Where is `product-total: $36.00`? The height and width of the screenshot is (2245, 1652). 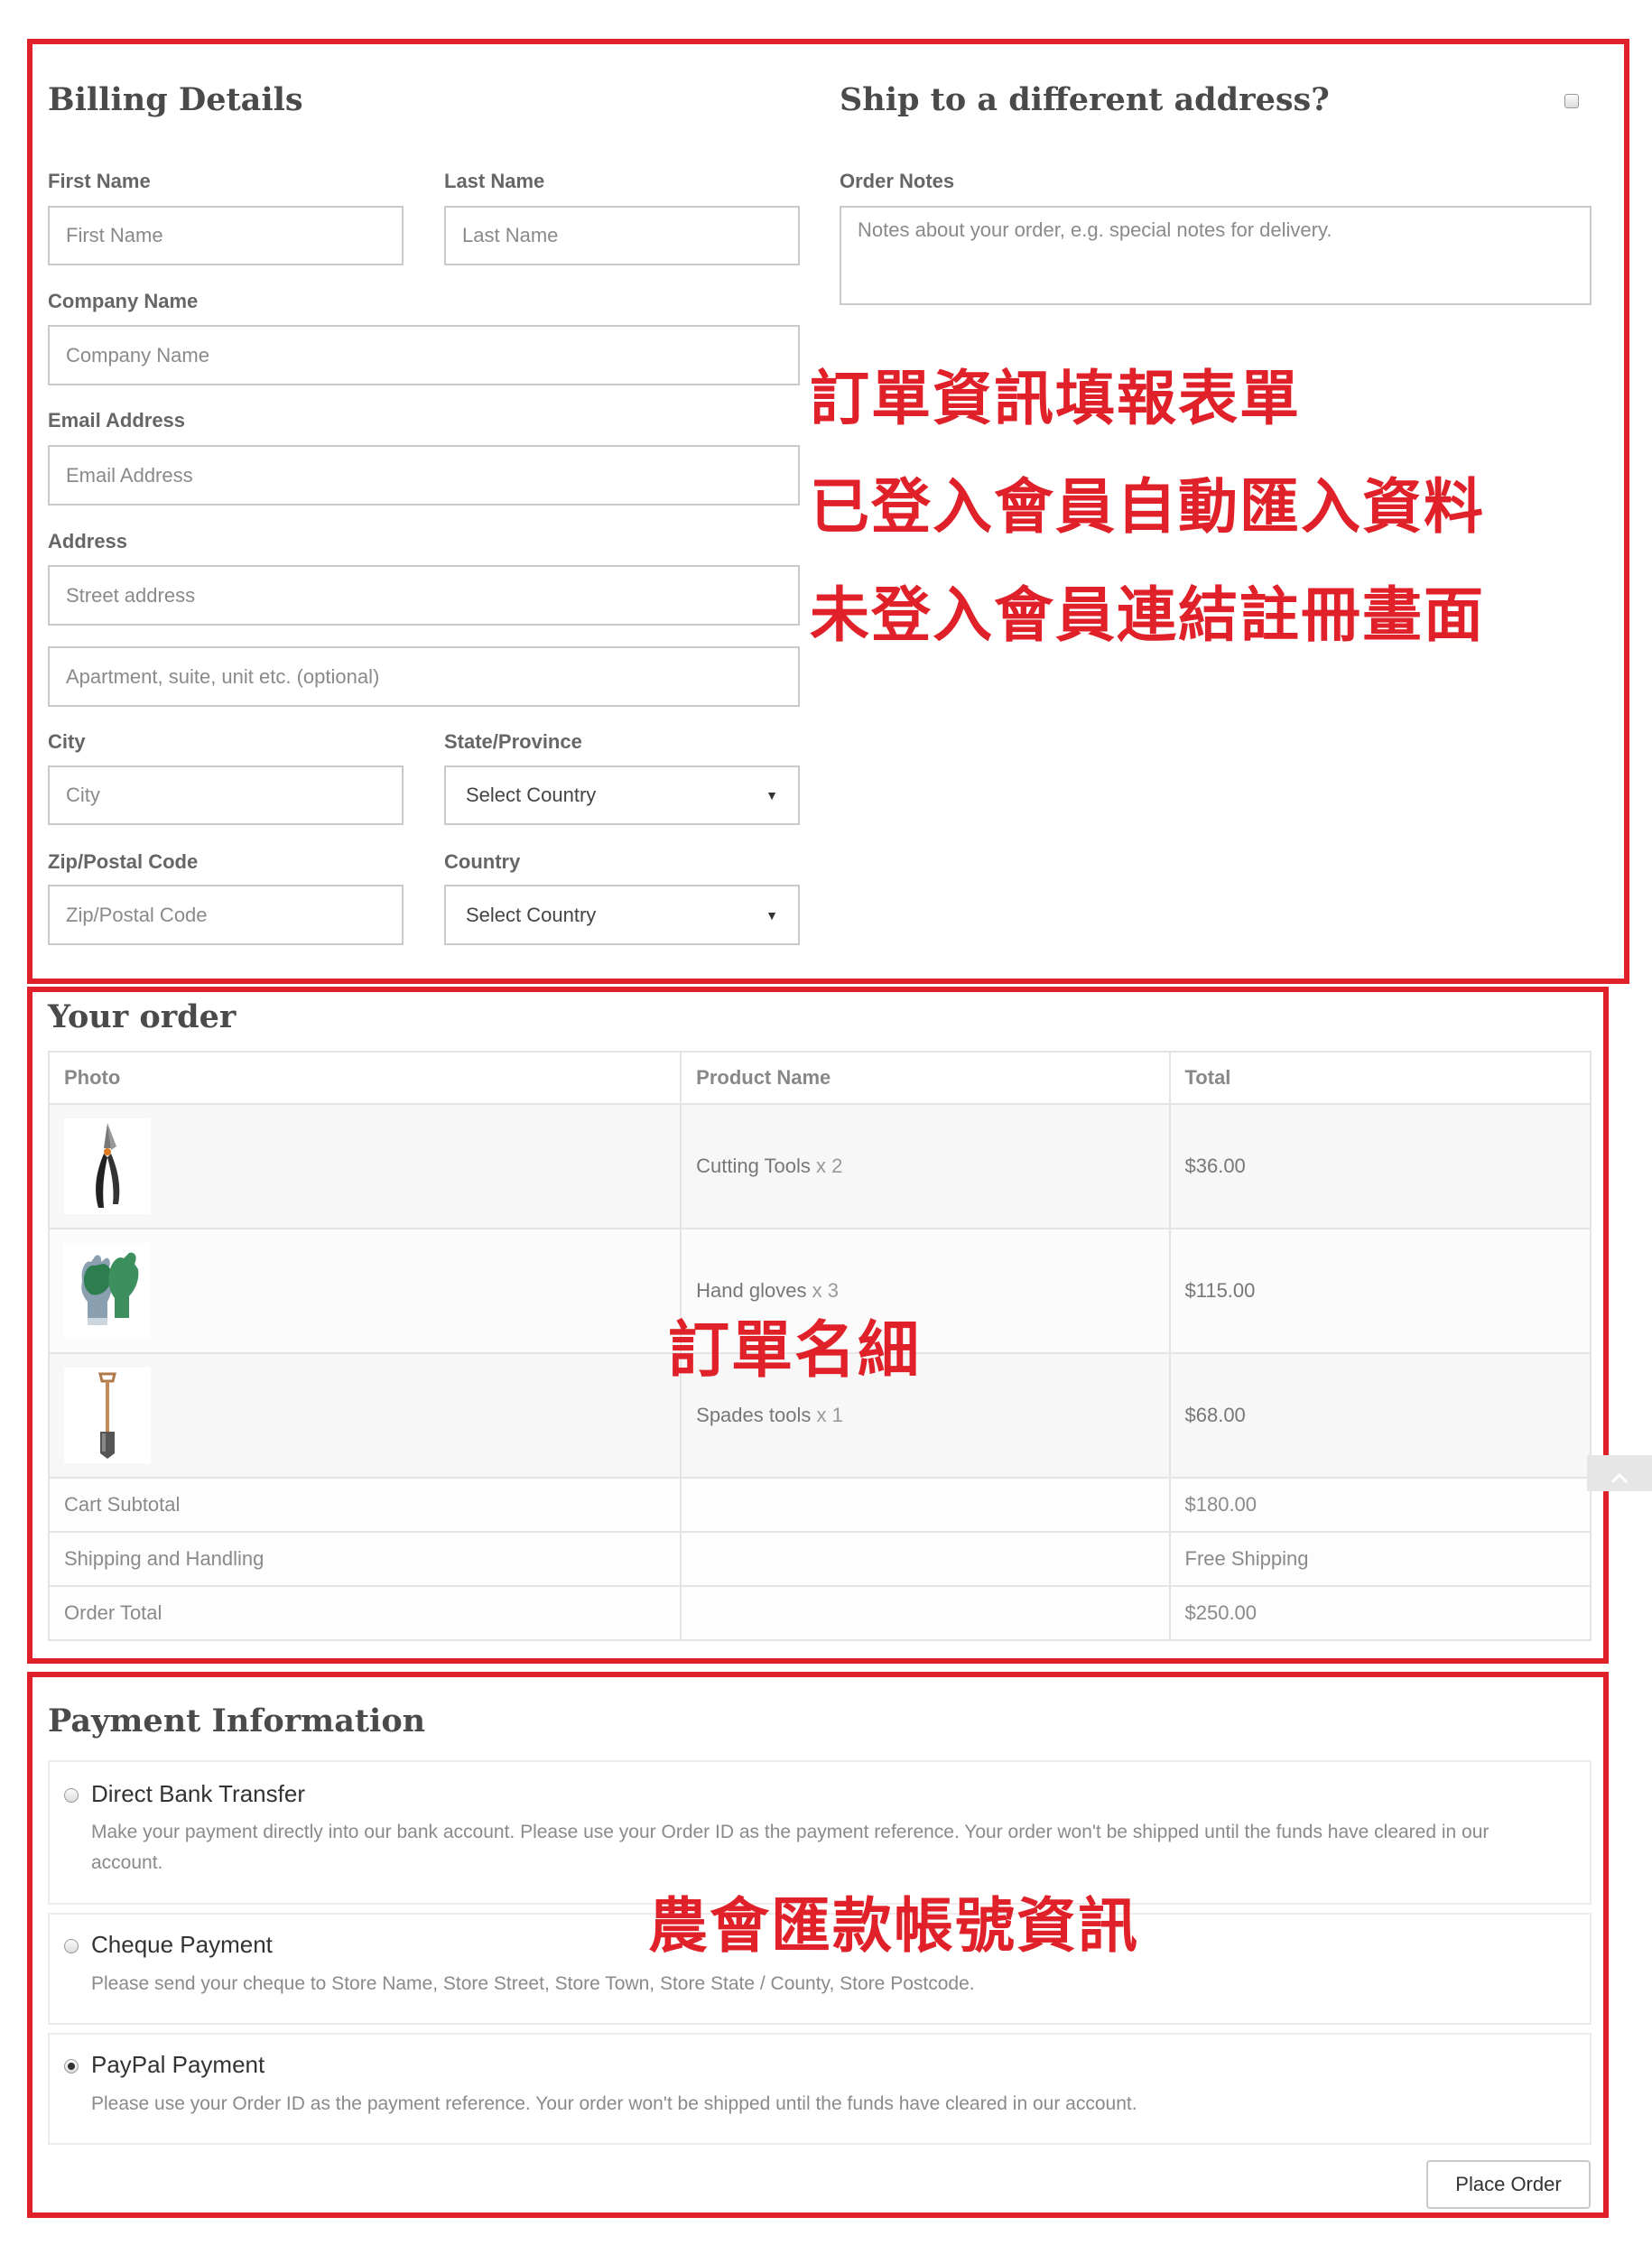
product-total: $36.00 is located at coordinates (1380, 1166).